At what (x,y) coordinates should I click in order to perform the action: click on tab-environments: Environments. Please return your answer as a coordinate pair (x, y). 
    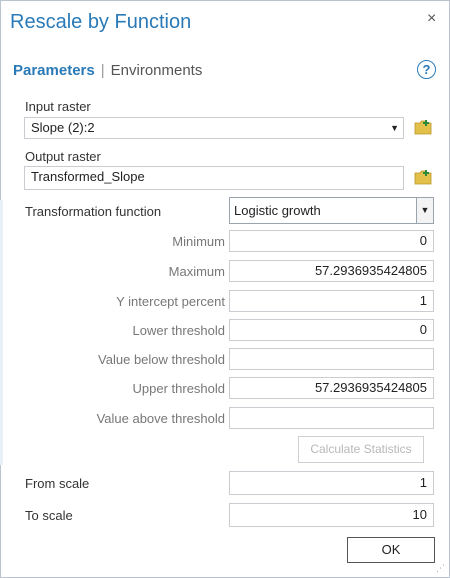
    Looking at the image, I should click on (157, 70).